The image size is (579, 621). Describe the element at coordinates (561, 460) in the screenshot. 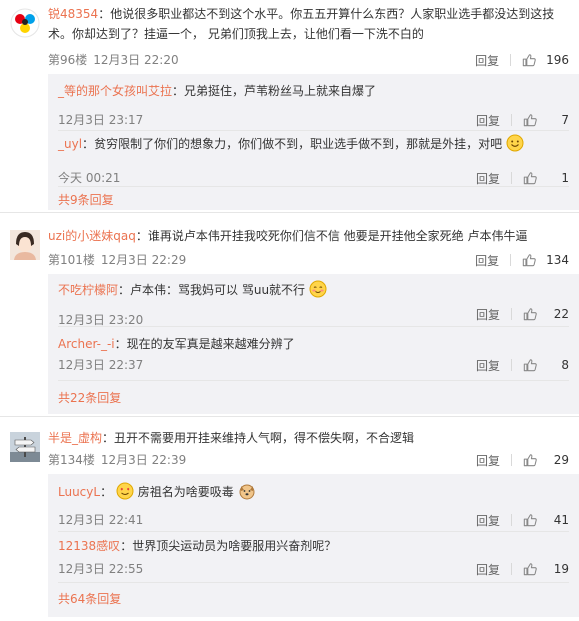

I see `like-count: 29` at that location.